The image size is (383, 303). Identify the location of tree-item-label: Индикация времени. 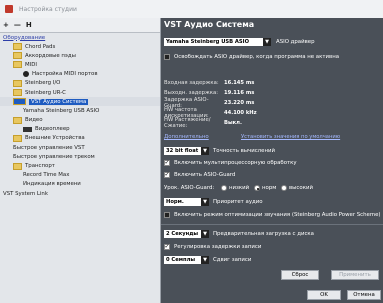
(52, 184).